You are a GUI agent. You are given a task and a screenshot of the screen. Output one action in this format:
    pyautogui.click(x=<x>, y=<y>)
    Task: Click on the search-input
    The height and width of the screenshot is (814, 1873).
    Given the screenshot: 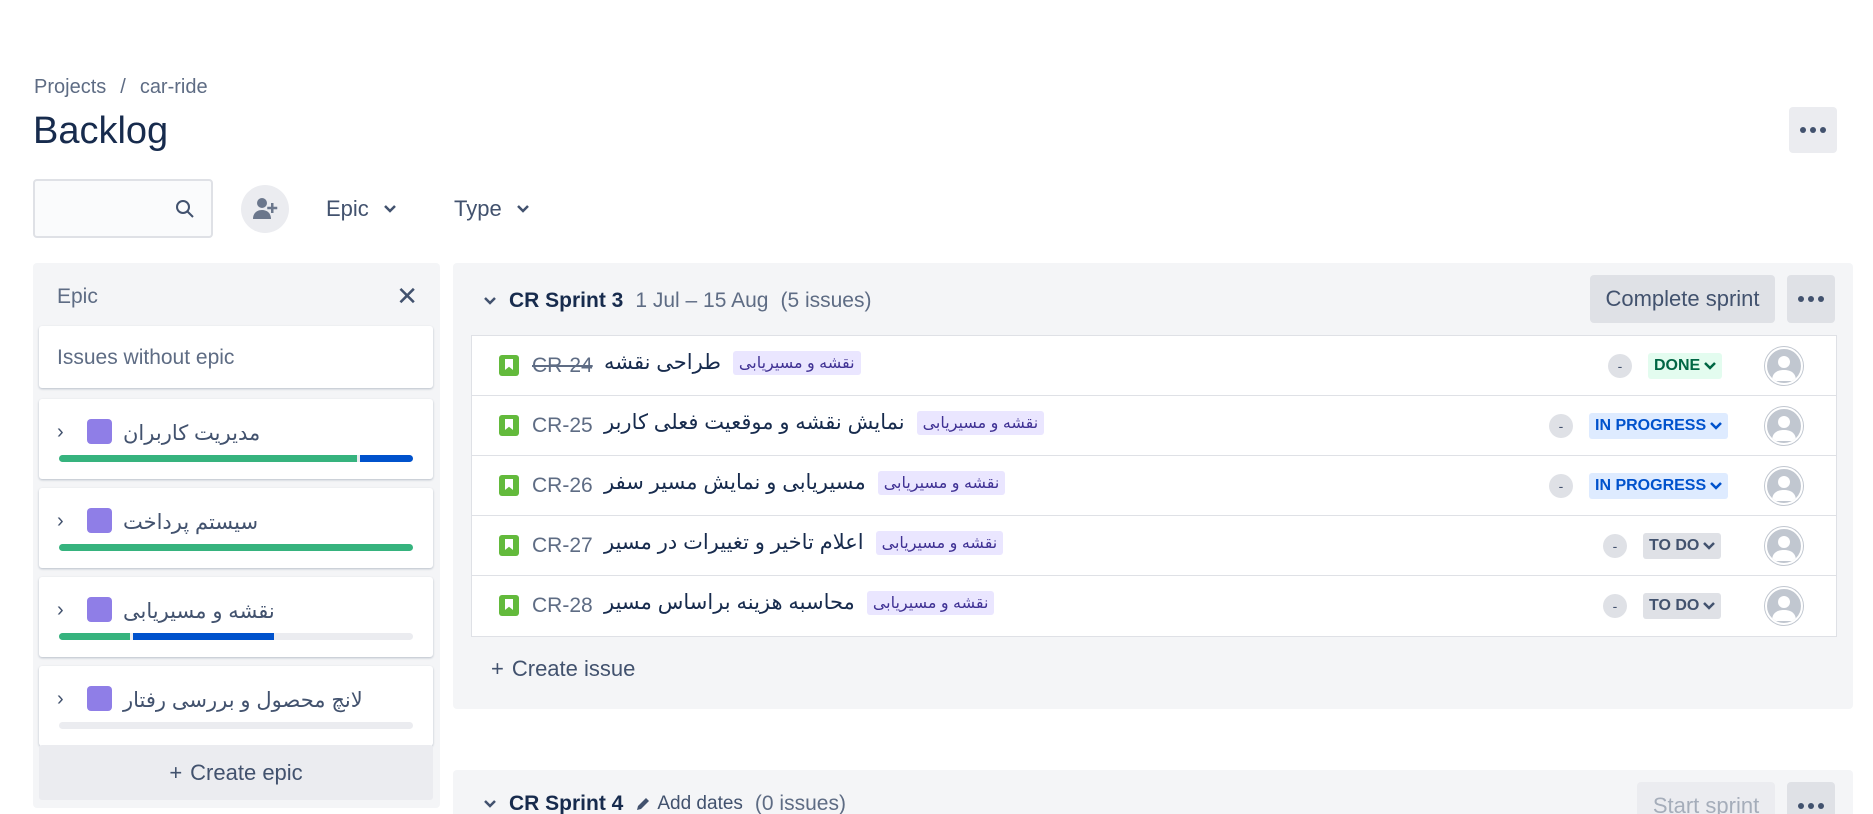 What is the action you would take?
    pyautogui.click(x=123, y=208)
    